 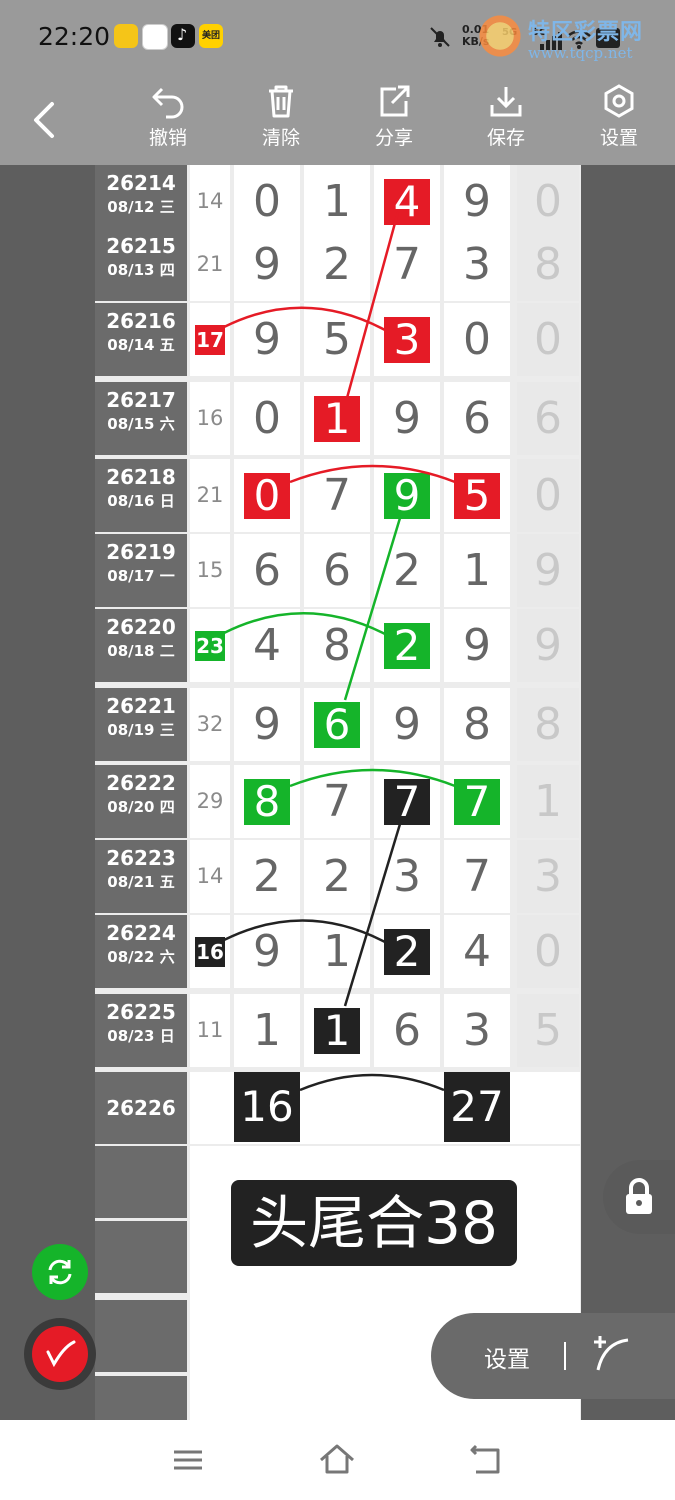 I want to click on menu-icon, so click(x=188, y=1460).